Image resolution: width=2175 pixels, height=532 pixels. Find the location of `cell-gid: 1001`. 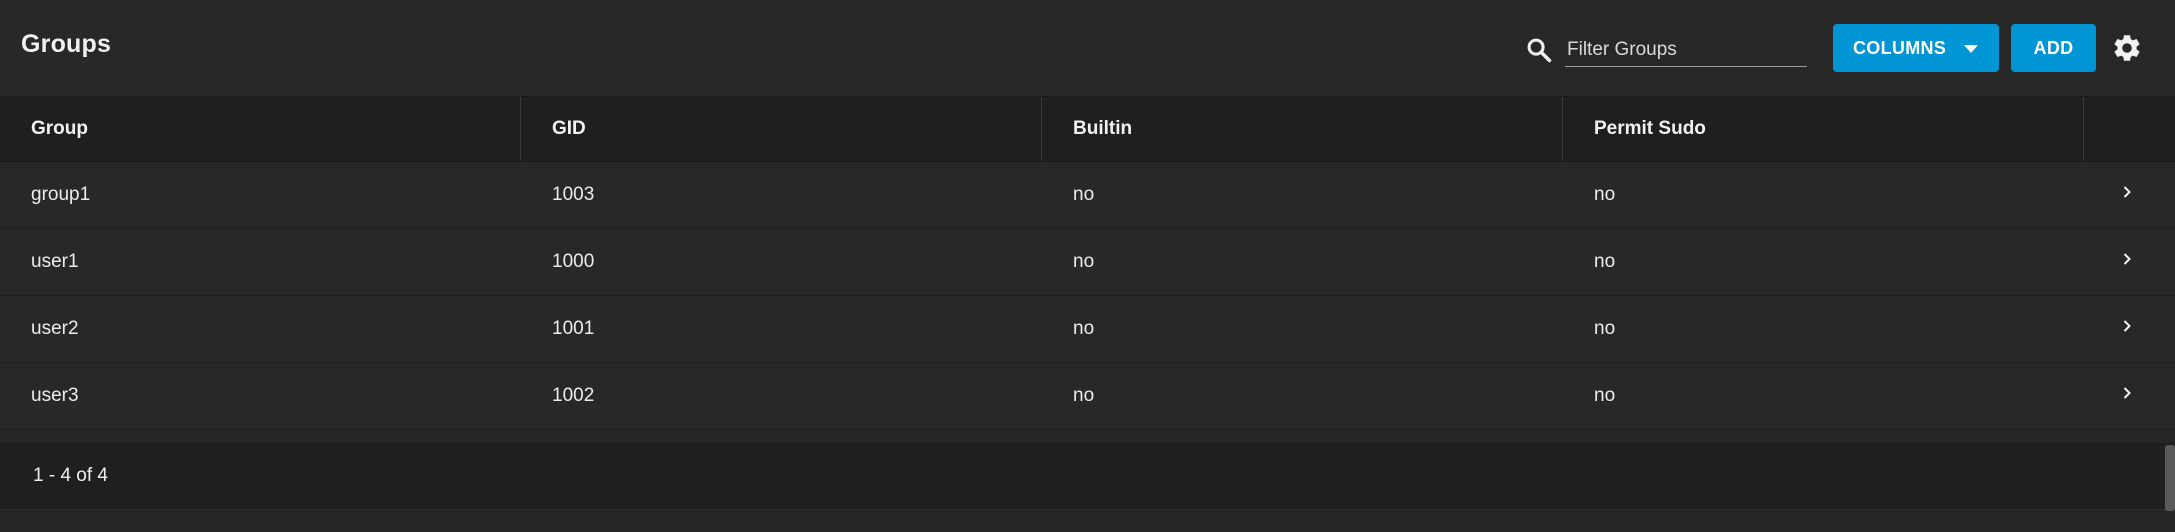

cell-gid: 1001 is located at coordinates (573, 328).